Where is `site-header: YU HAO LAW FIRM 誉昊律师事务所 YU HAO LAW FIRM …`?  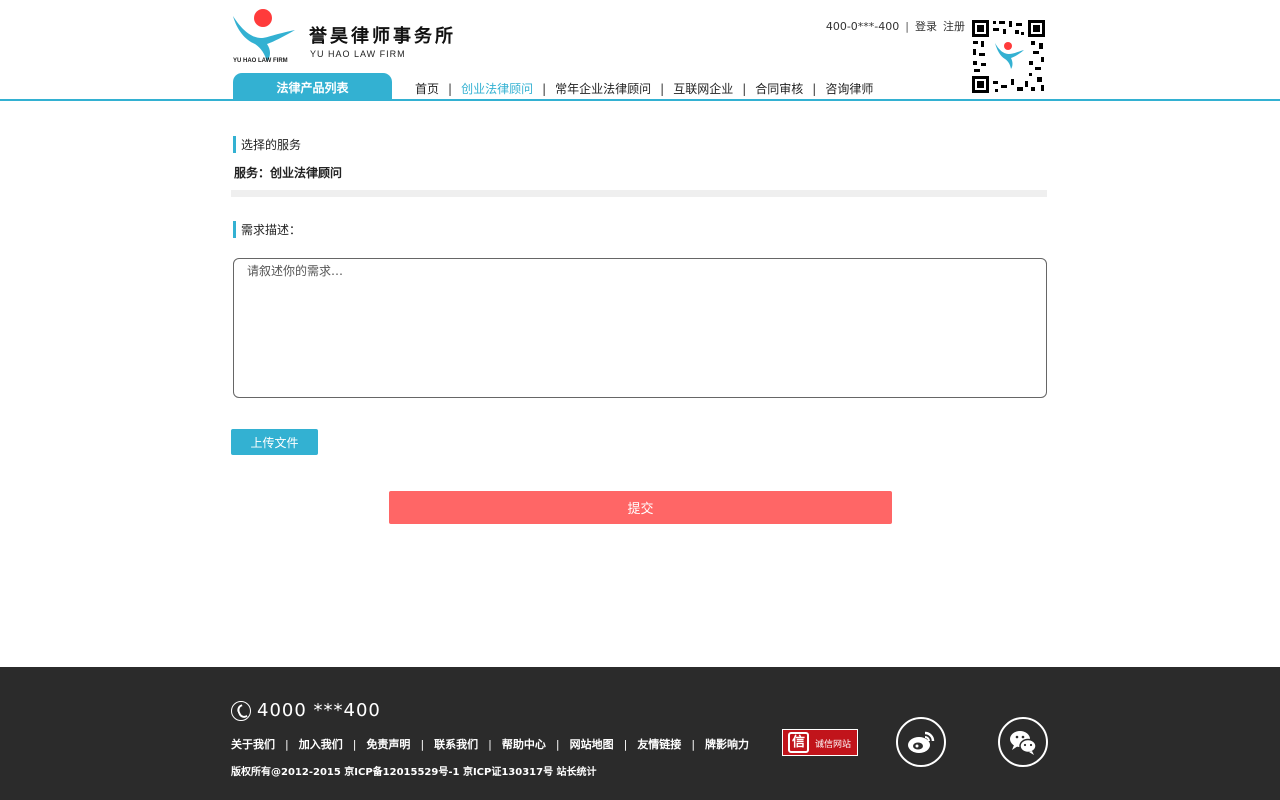 site-header: YU HAO LAW FIRM 誉昊律师事务所 YU HAO LAW FIRM … is located at coordinates (640, 50).